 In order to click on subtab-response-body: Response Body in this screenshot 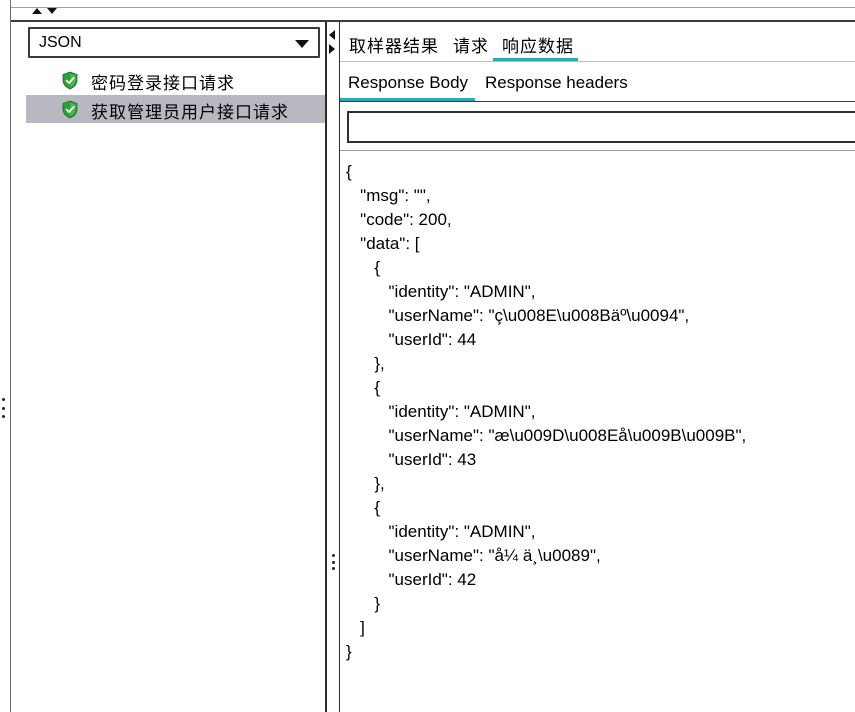, I will do `click(408, 83)`.